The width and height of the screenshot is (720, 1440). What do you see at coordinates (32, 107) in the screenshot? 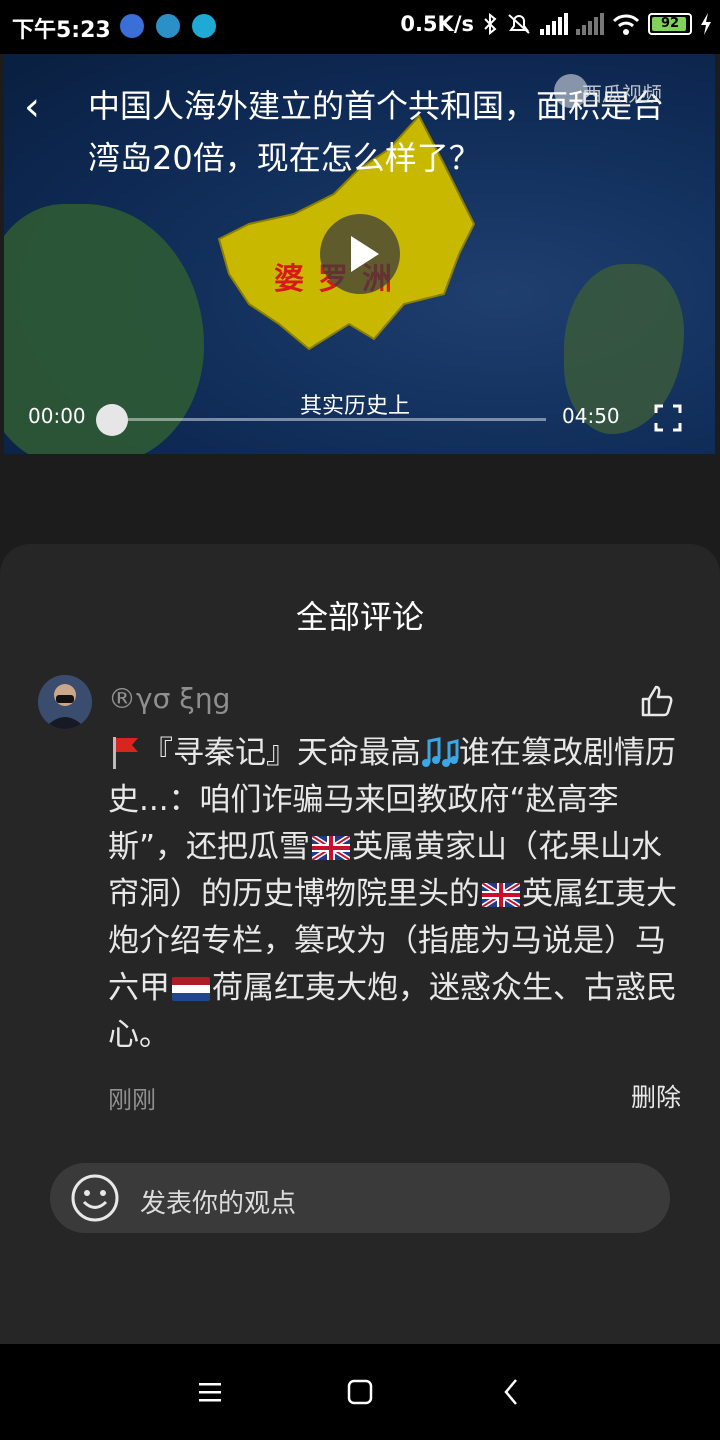
I see `back-arrow-icon: ‹` at bounding box center [32, 107].